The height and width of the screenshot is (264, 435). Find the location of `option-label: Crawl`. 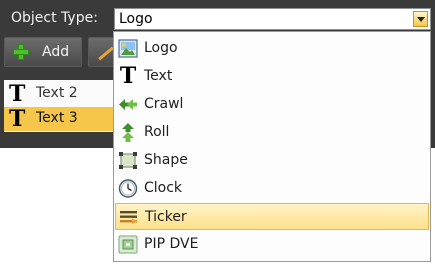

option-label: Crawl is located at coordinates (164, 104).